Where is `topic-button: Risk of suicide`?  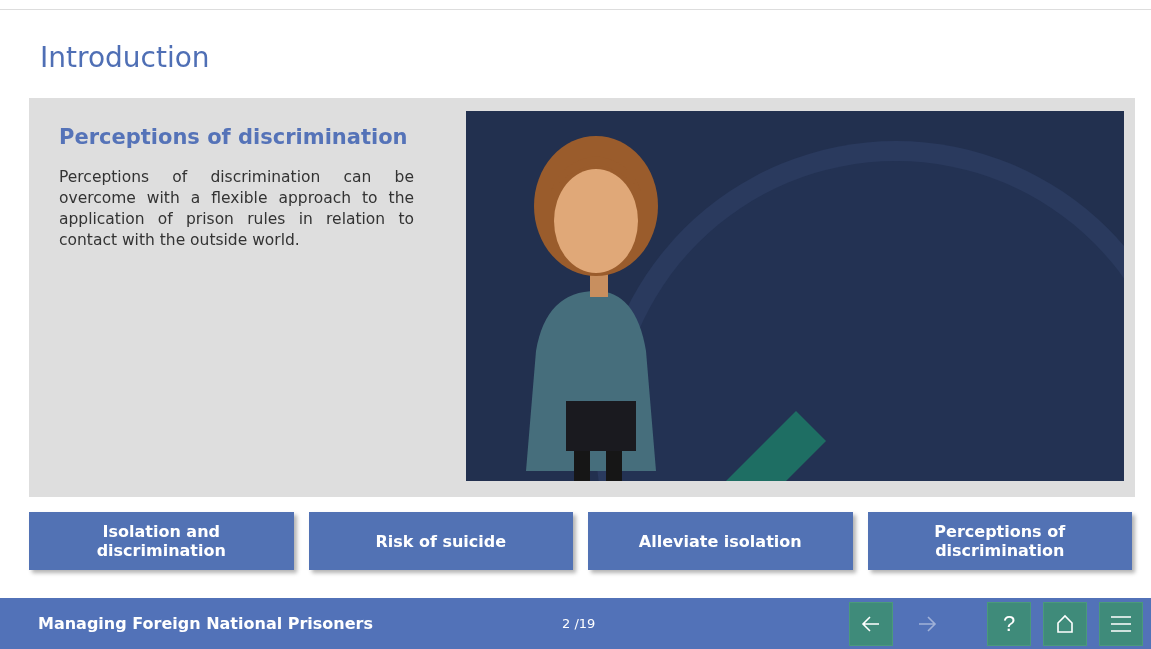 topic-button: Risk of suicide is located at coordinates (440, 541).